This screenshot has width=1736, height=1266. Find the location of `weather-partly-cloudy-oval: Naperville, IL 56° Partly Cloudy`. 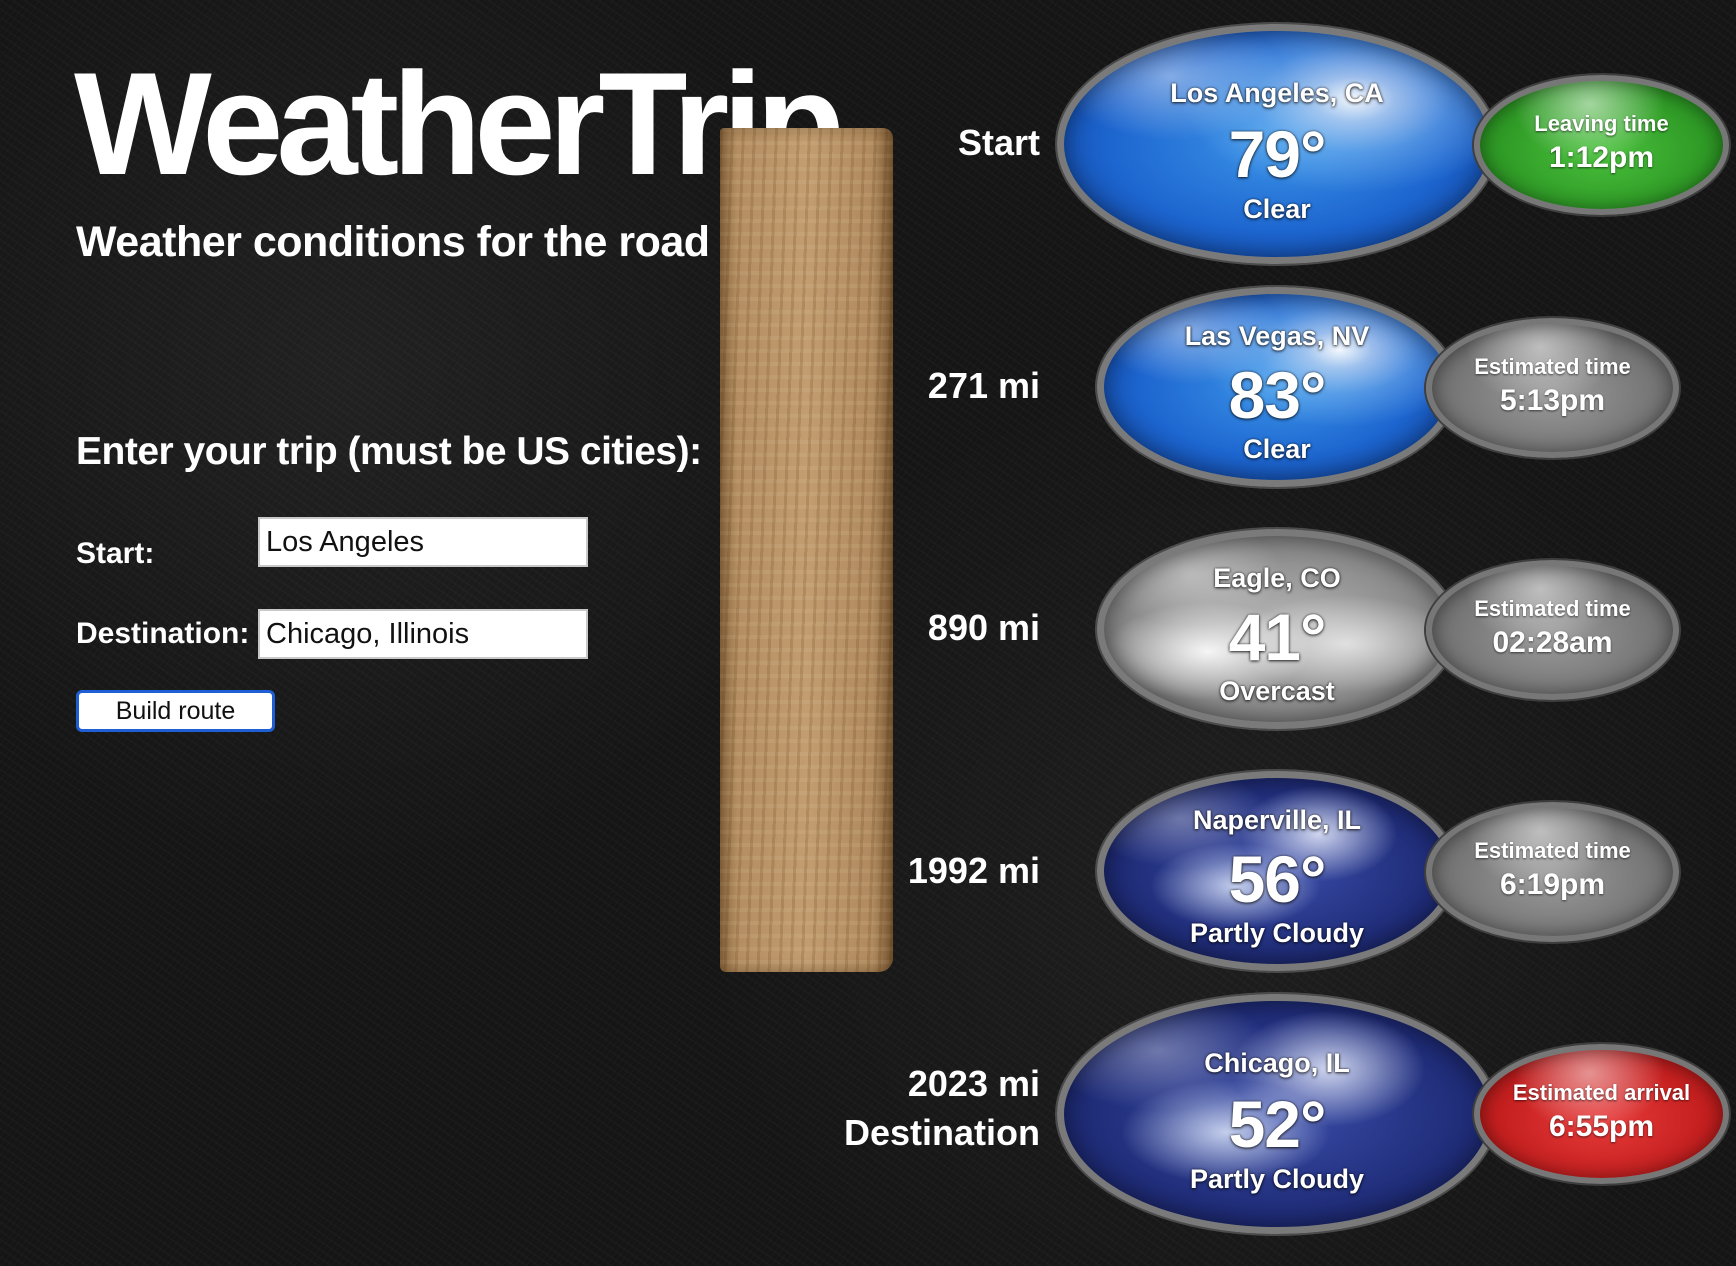

weather-partly-cloudy-oval: Naperville, IL 56° Partly Cloudy is located at coordinates (1277, 871).